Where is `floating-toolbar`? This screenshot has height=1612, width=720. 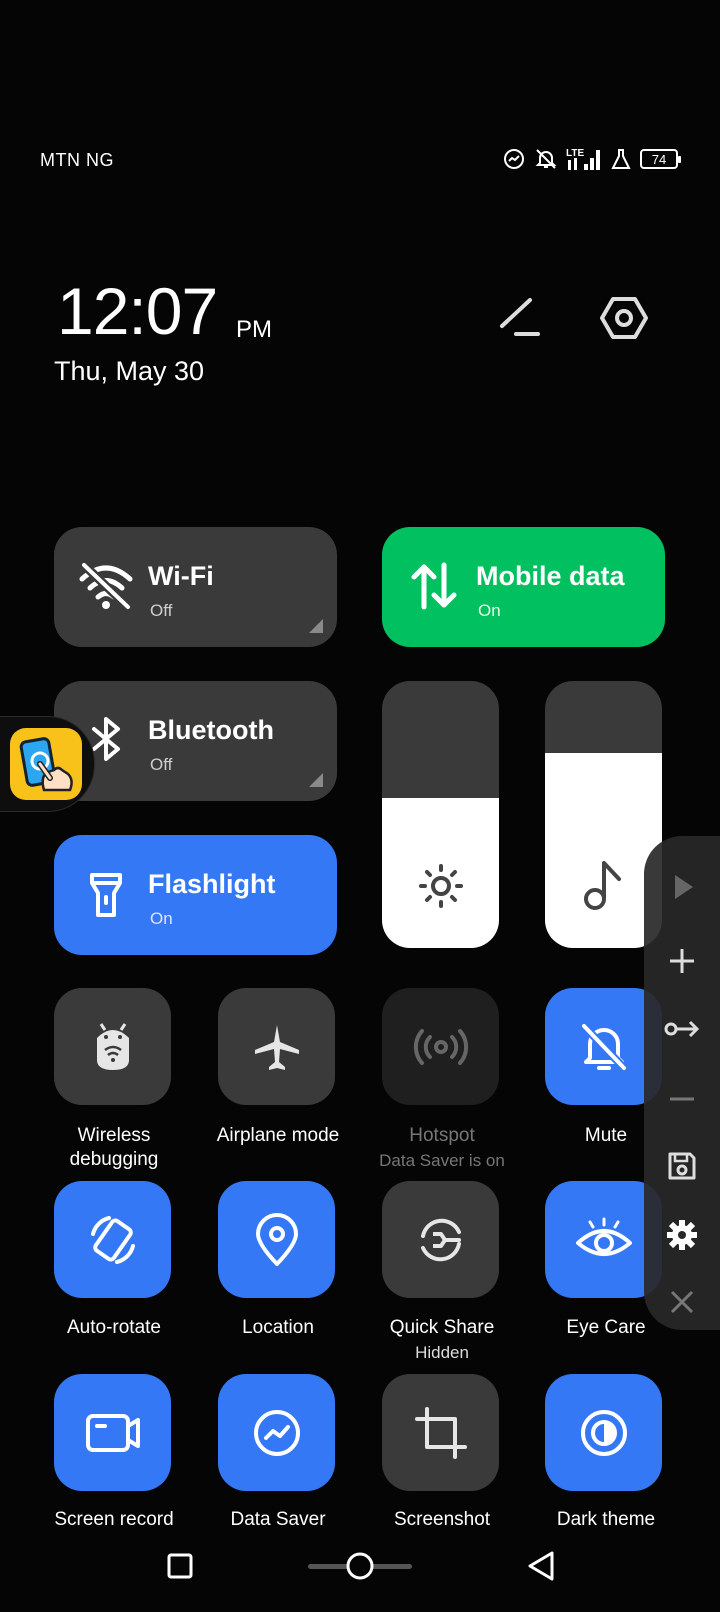
floating-toolbar is located at coordinates (682, 1083).